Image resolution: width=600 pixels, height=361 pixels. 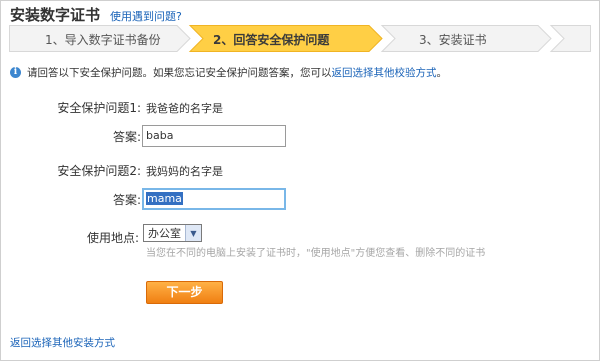 I want to click on location-hint: 当您在不同的电脑上安装了证书时，"使用地点"方便您查看、删除不同的证书, so click(x=316, y=253).